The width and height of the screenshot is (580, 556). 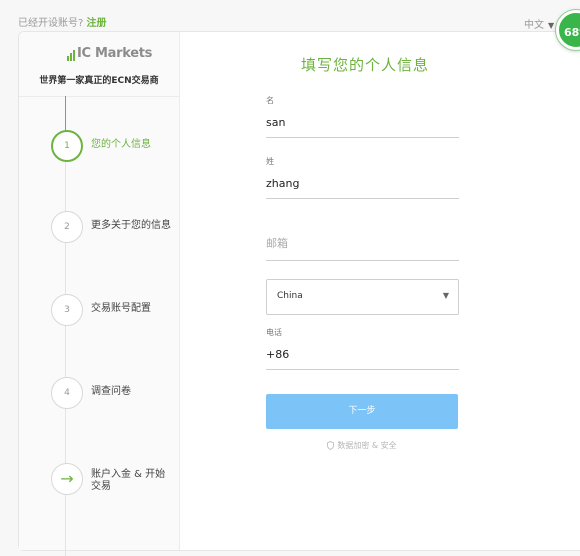 I want to click on brand-tagline: 世界第一家真正的ECN交易商, so click(x=99, y=81).